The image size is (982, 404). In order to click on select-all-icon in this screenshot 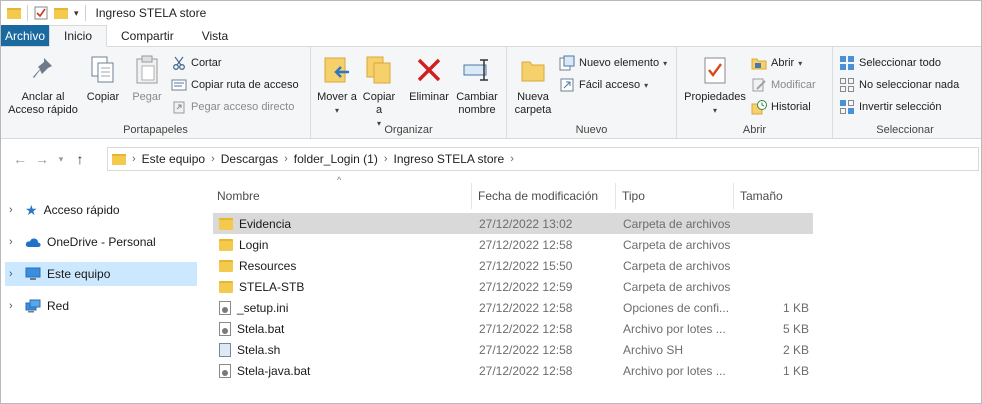, I will do `click(847, 63)`.